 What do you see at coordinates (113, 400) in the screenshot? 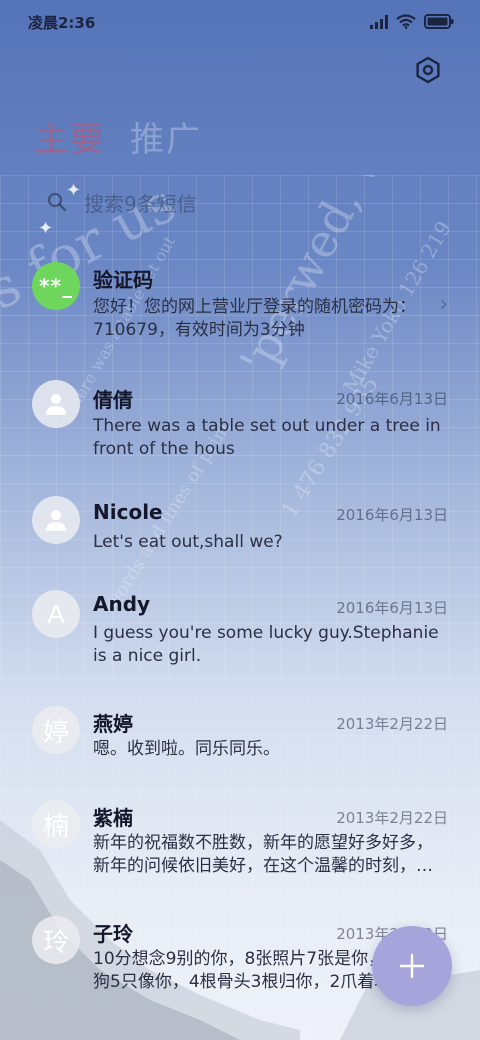
I see `contact-name: 倩倩` at bounding box center [113, 400].